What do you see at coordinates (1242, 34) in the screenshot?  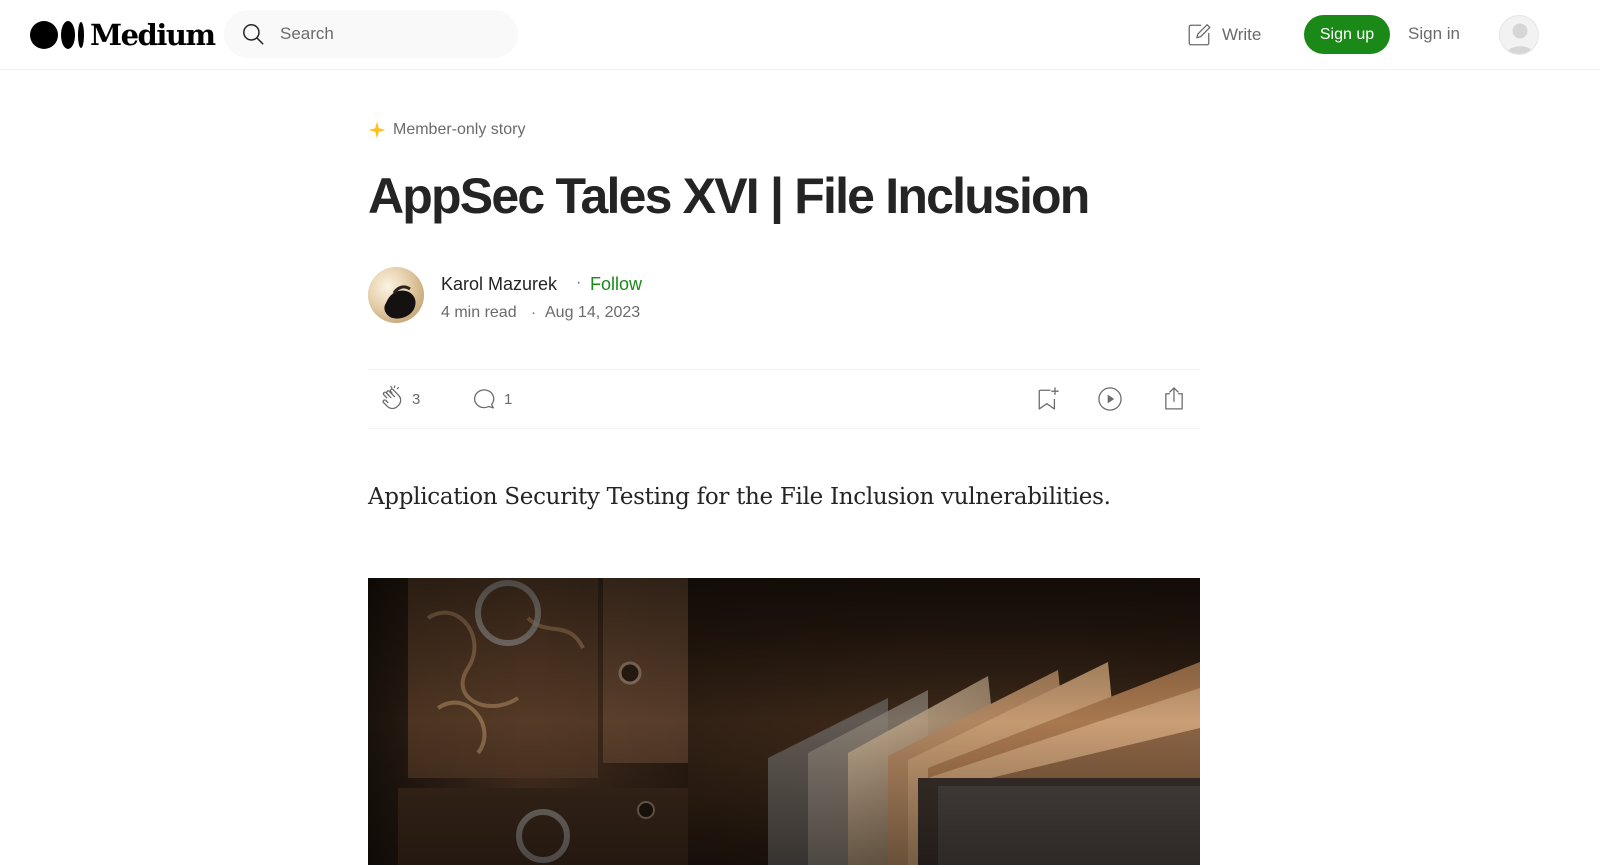 I see `write-label: Write` at bounding box center [1242, 34].